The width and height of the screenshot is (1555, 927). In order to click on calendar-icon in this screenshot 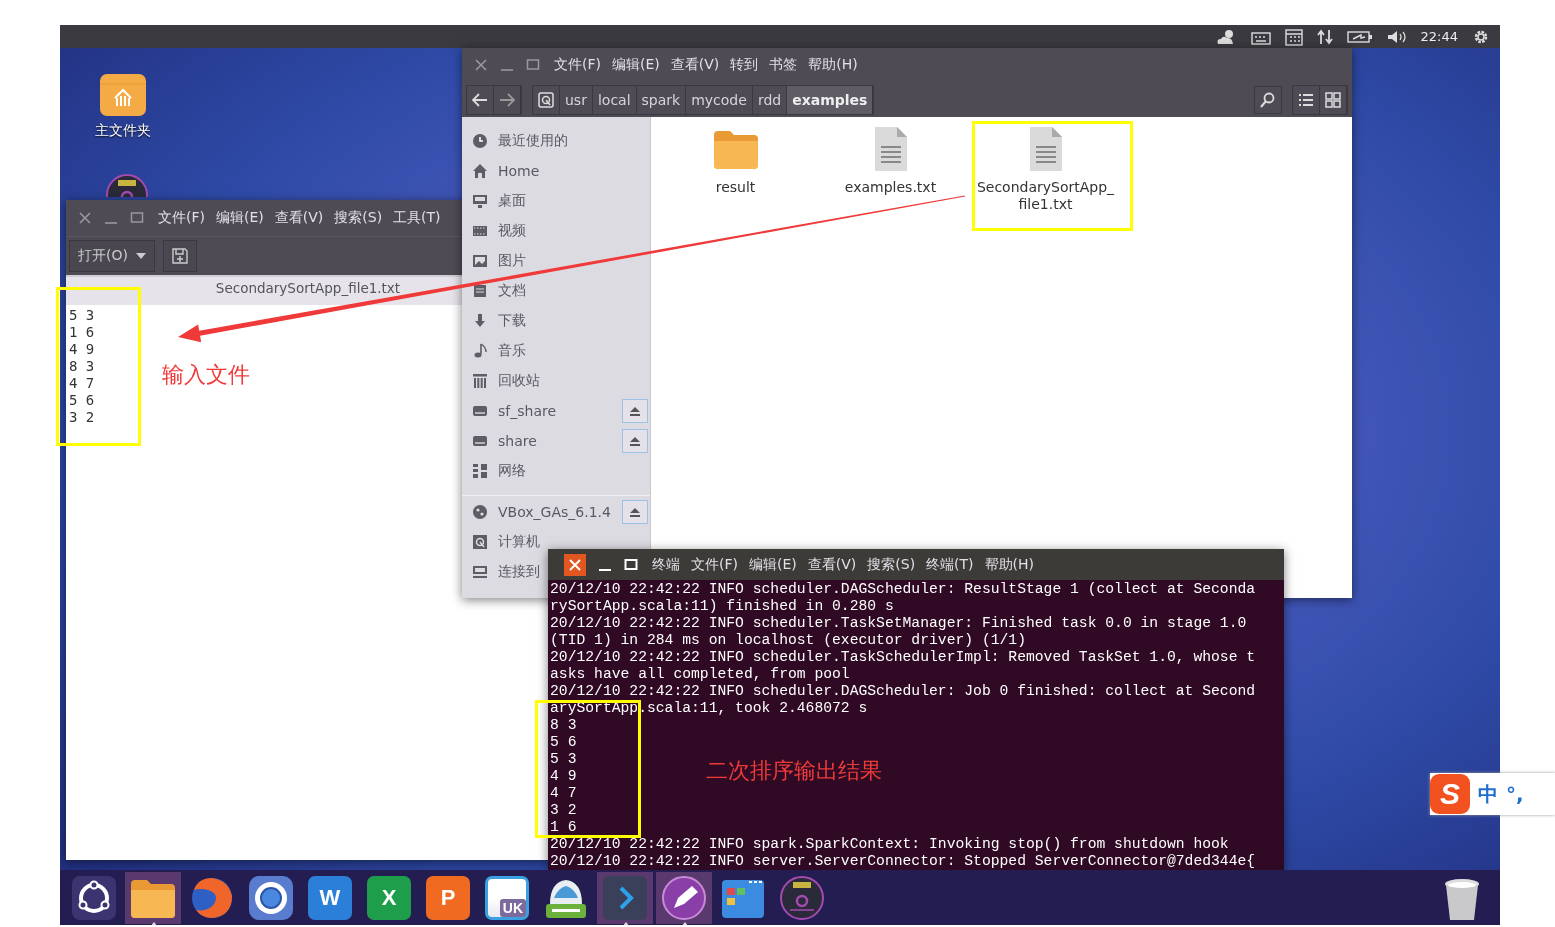, I will do `click(1293, 36)`.